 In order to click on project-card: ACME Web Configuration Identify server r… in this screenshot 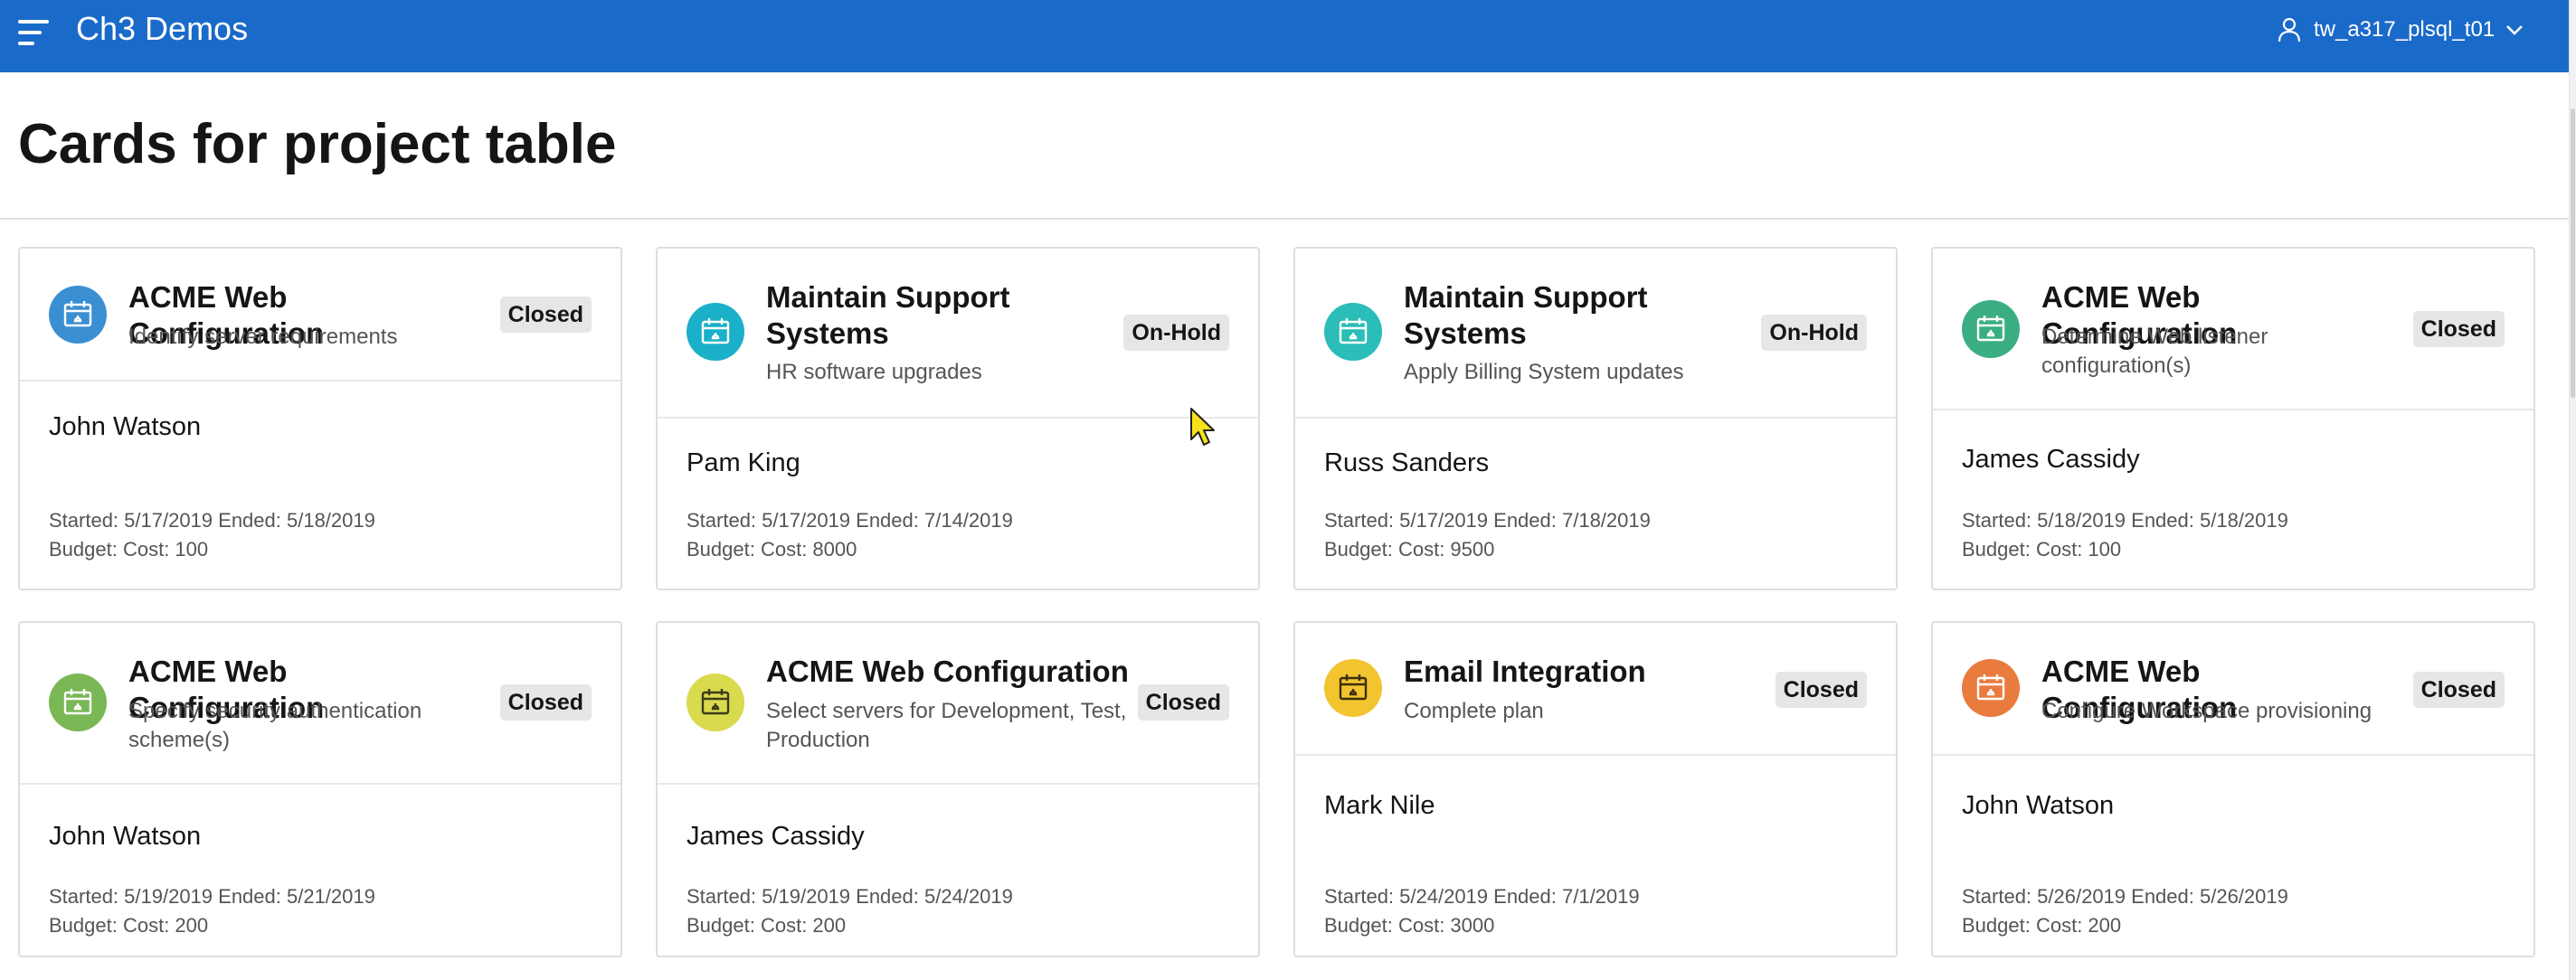, I will do `click(320, 418)`.